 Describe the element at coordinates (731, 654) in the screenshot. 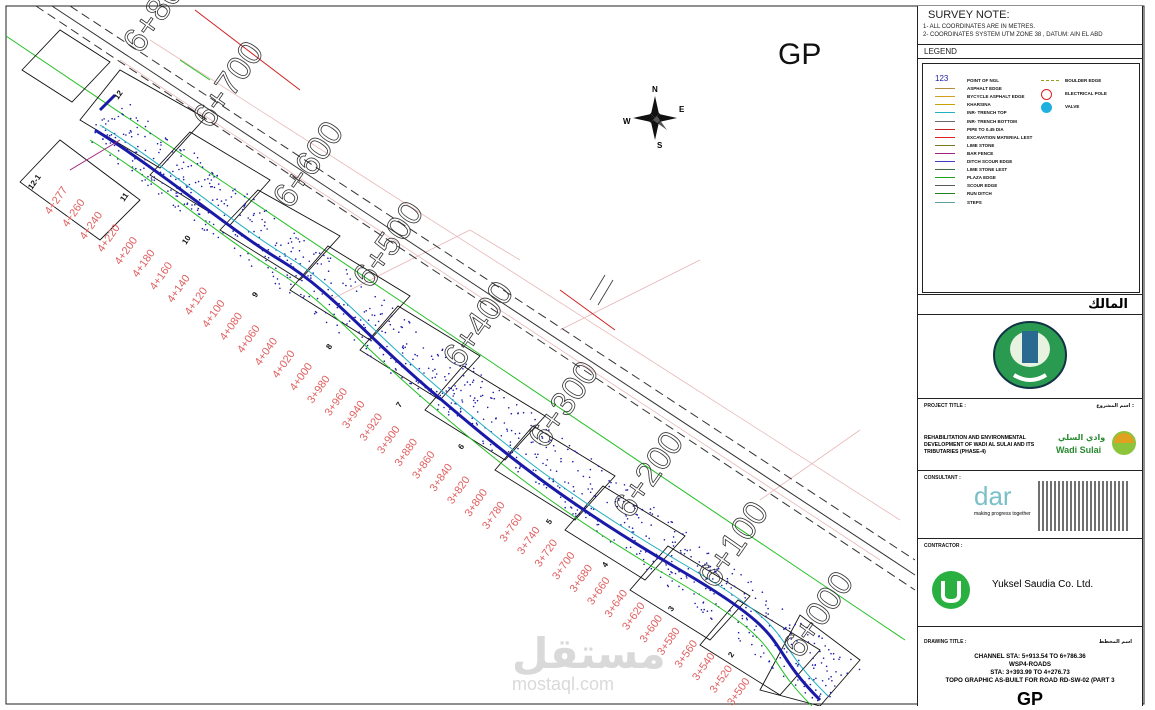

I see `sheet-number-label: 2` at that location.